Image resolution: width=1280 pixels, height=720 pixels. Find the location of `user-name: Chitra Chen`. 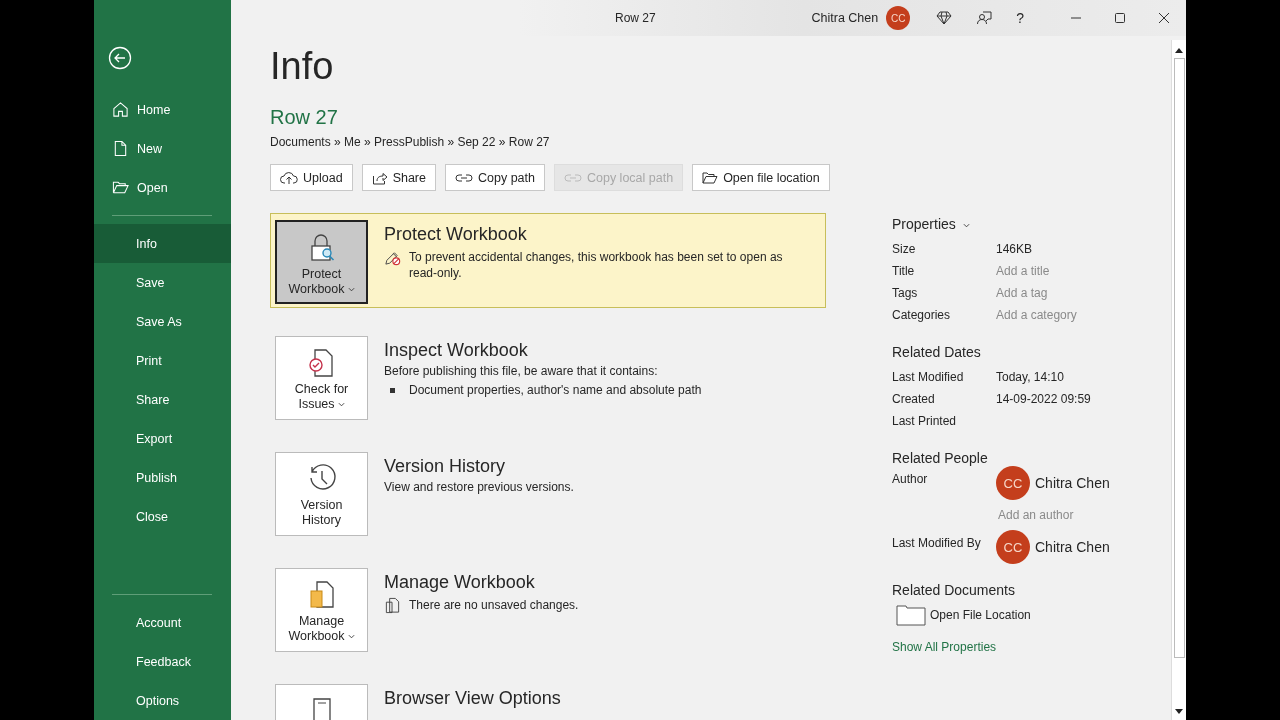

user-name: Chitra Chen is located at coordinates (845, 18).